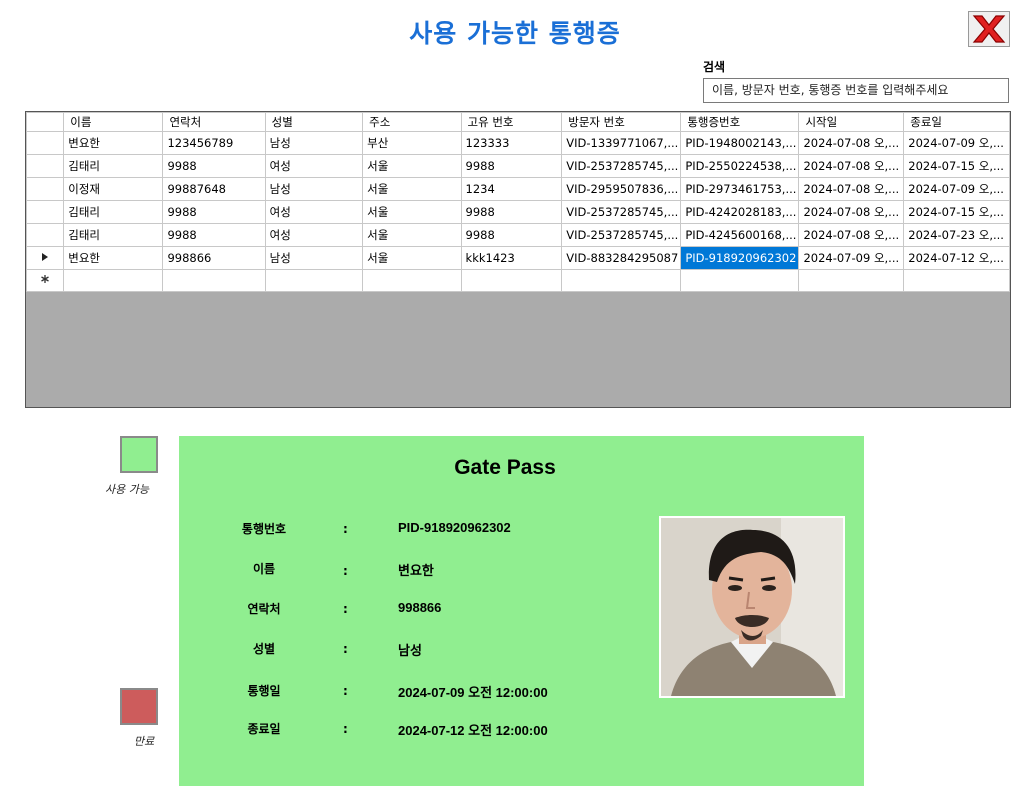  Describe the element at coordinates (856, 90) in the screenshot. I see `search-input: 이름, 방문자 번호, 통행증 번호를 입력해주세요` at that location.